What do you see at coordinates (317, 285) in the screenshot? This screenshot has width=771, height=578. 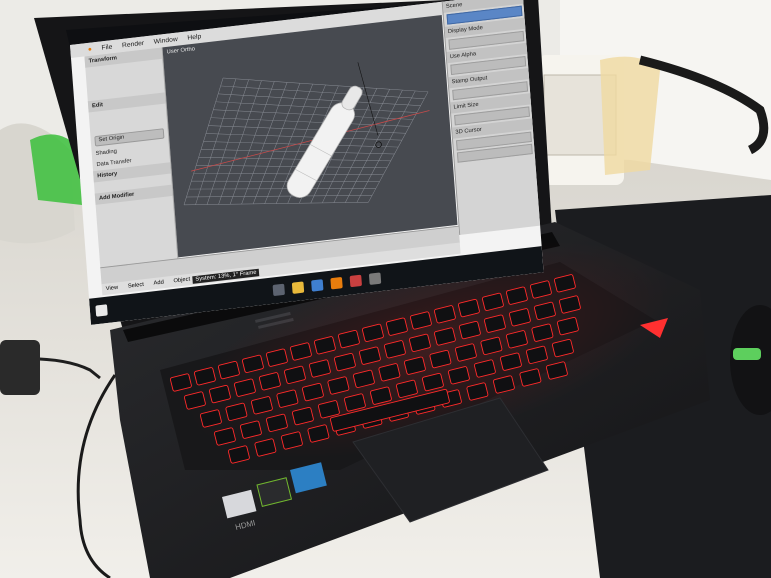 I see `browser-icon` at bounding box center [317, 285].